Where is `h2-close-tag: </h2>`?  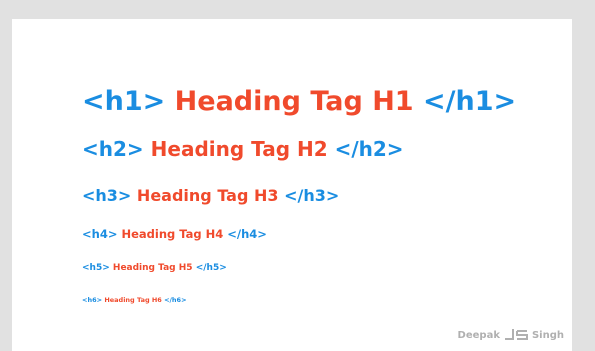 h2-close-tag: </h2> is located at coordinates (369, 149).